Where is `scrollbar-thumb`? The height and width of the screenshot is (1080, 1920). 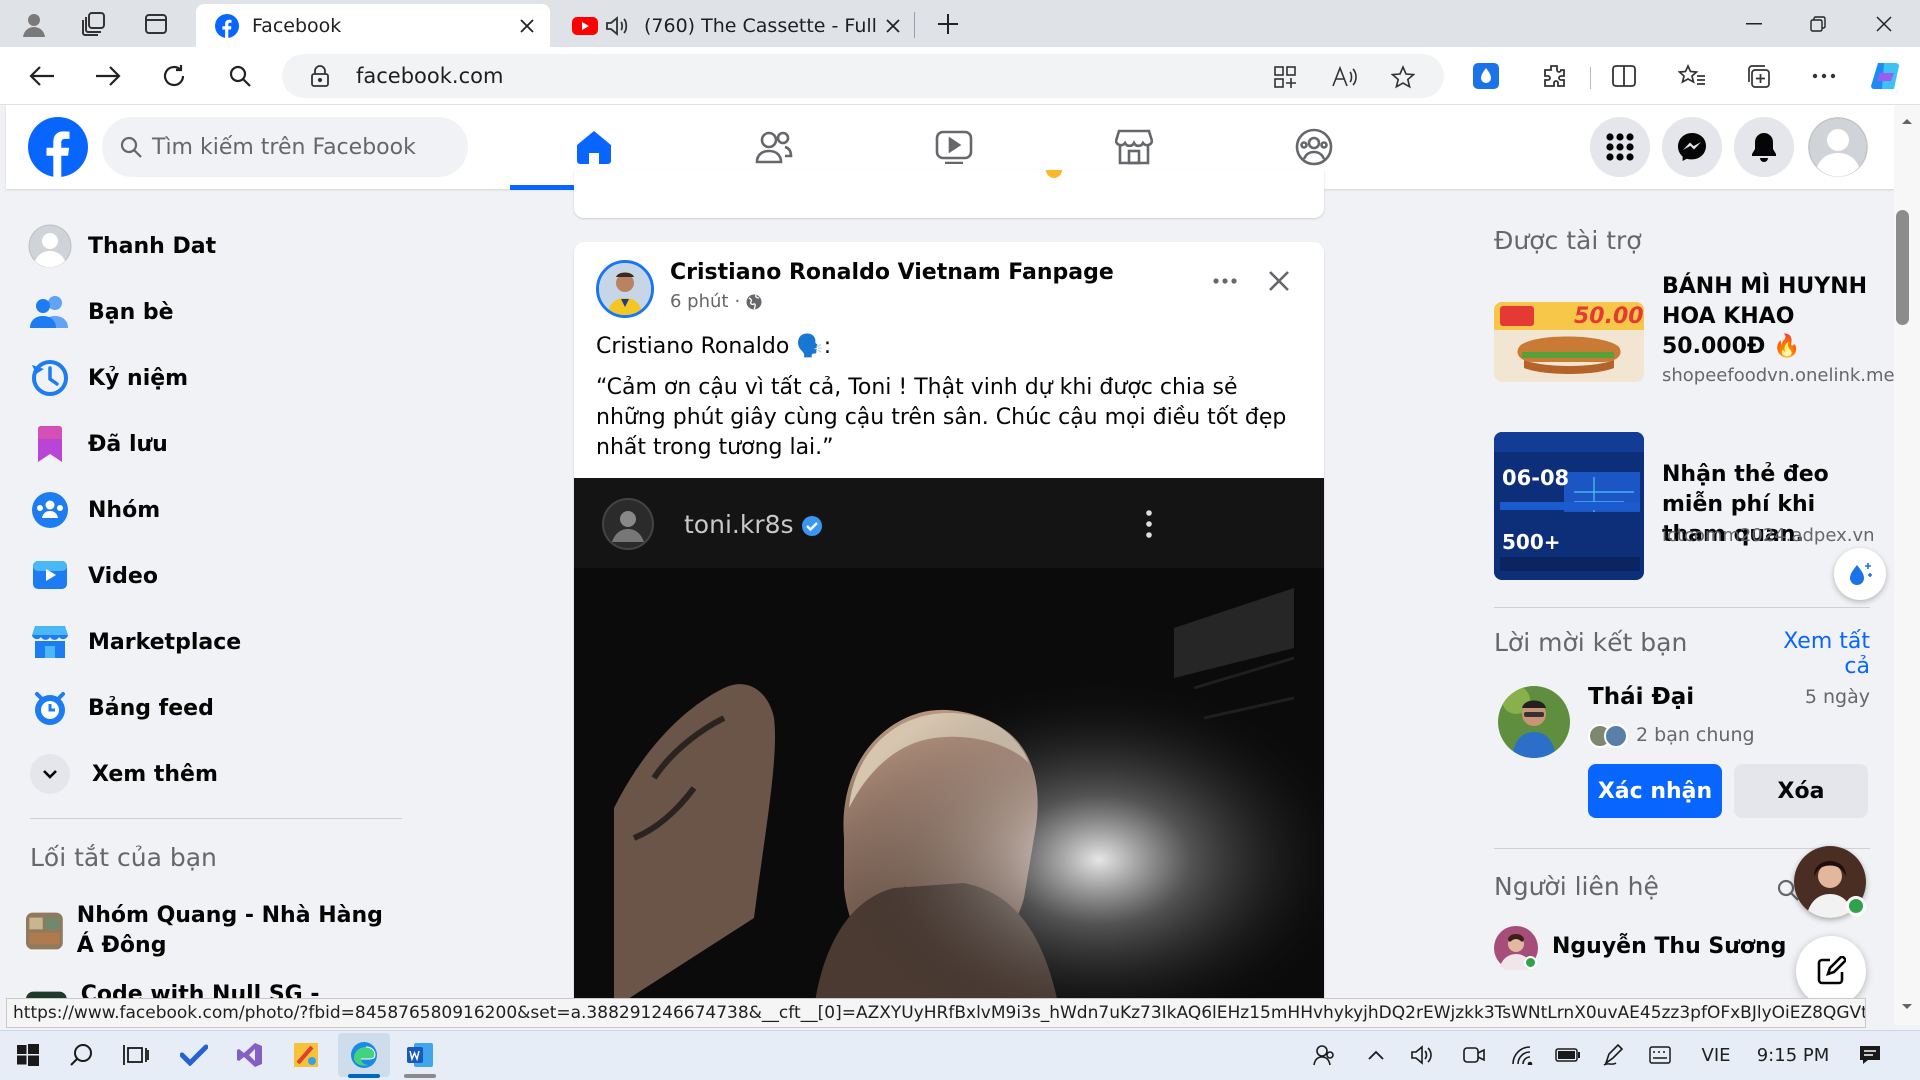
scrollbar-thumb is located at coordinates (1902, 267).